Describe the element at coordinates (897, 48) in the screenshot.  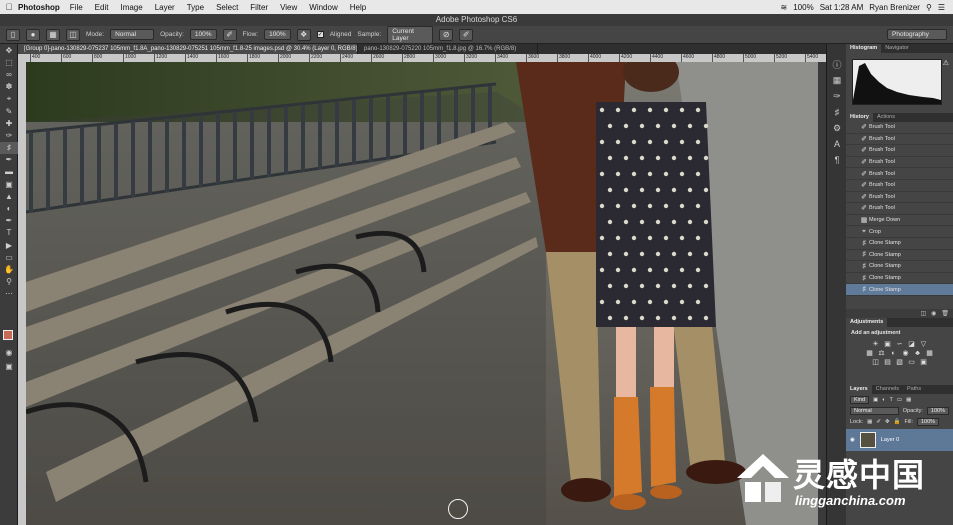
I see `tab-navigator: Navigator` at that location.